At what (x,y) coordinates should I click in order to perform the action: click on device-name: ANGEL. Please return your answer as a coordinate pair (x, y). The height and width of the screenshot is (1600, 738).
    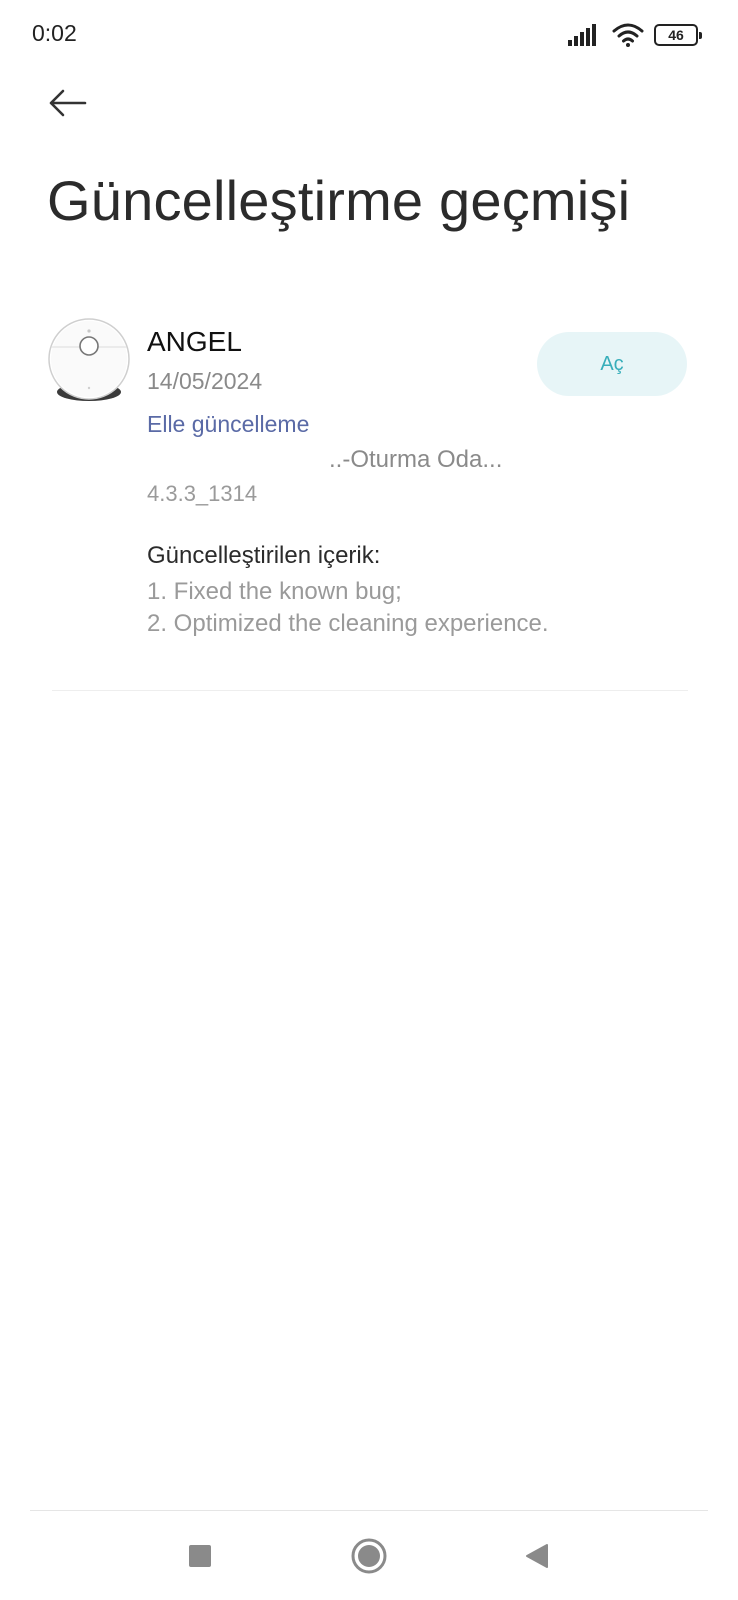
    Looking at the image, I should click on (194, 341).